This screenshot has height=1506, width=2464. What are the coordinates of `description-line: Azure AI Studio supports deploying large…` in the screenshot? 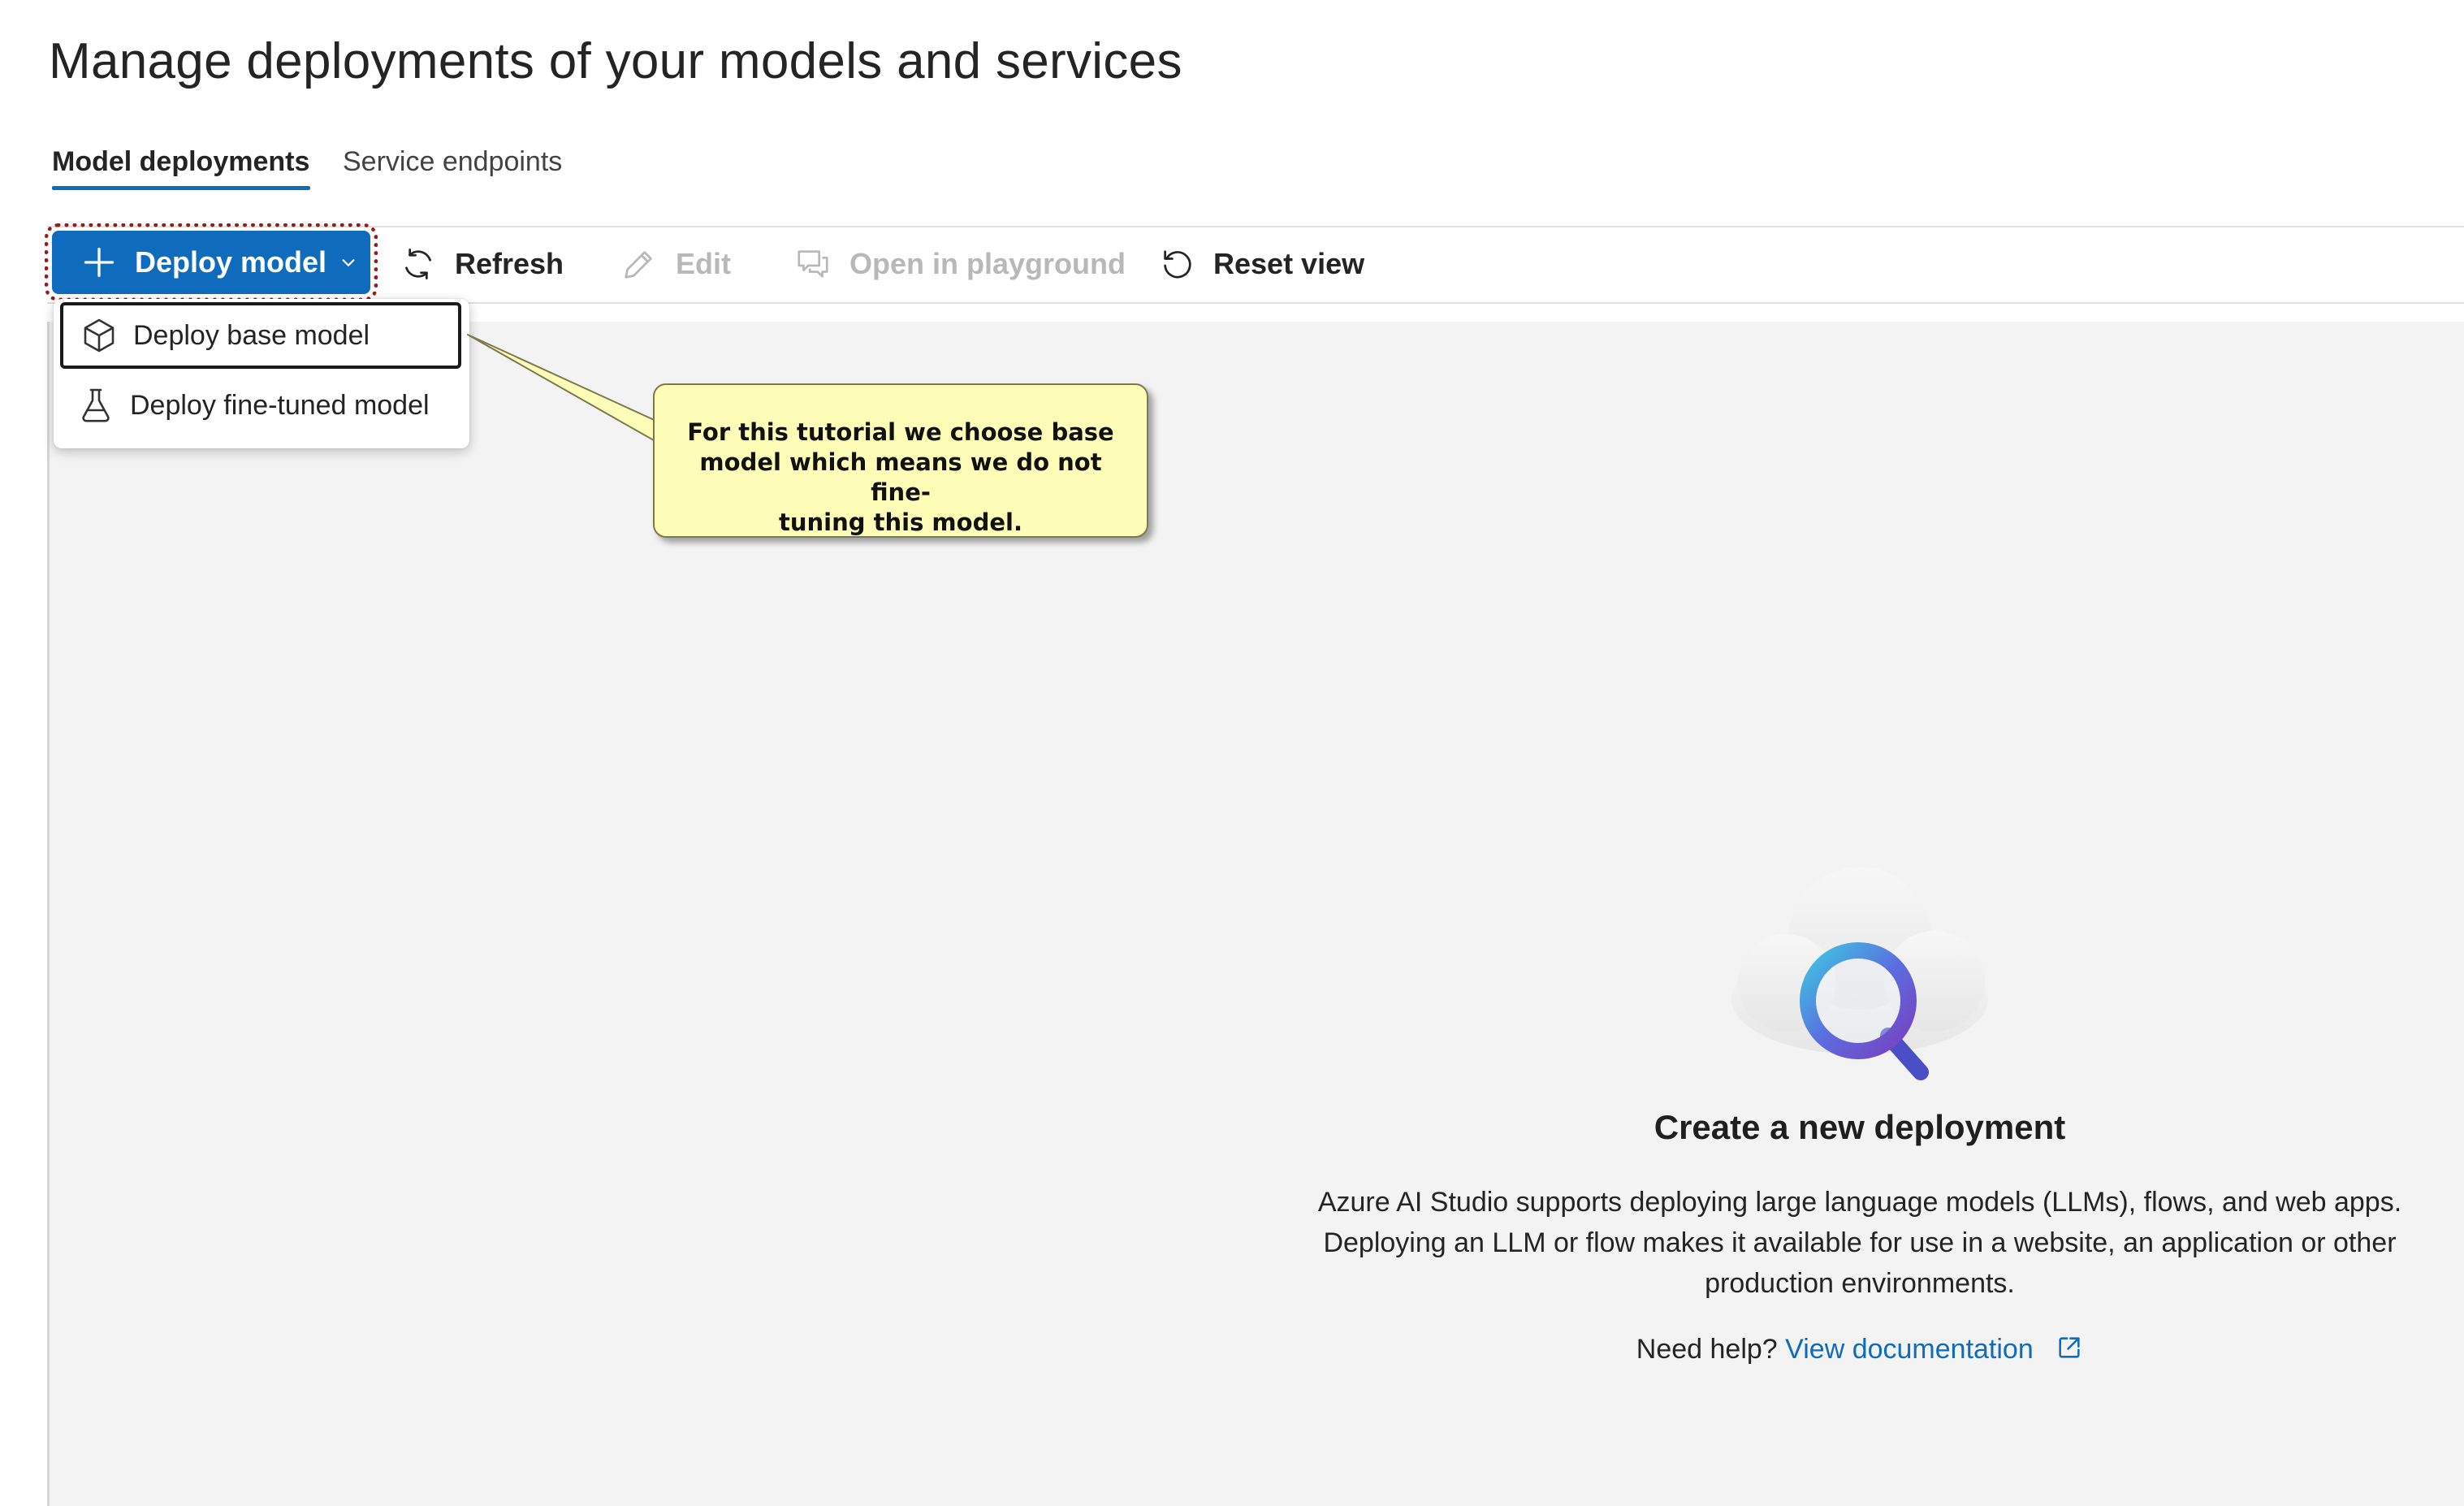 It's located at (1859, 1202).